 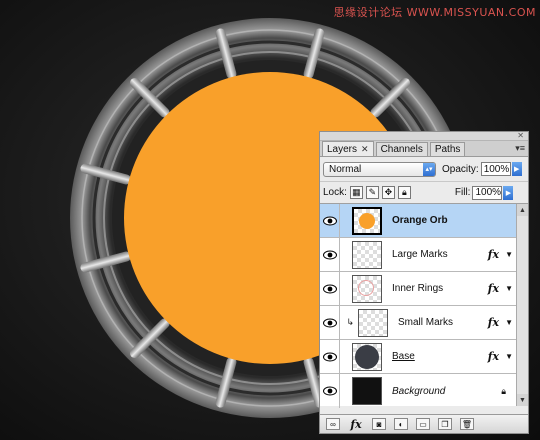 What do you see at coordinates (342, 149) in the screenshot?
I see `tab-label: Layers` at bounding box center [342, 149].